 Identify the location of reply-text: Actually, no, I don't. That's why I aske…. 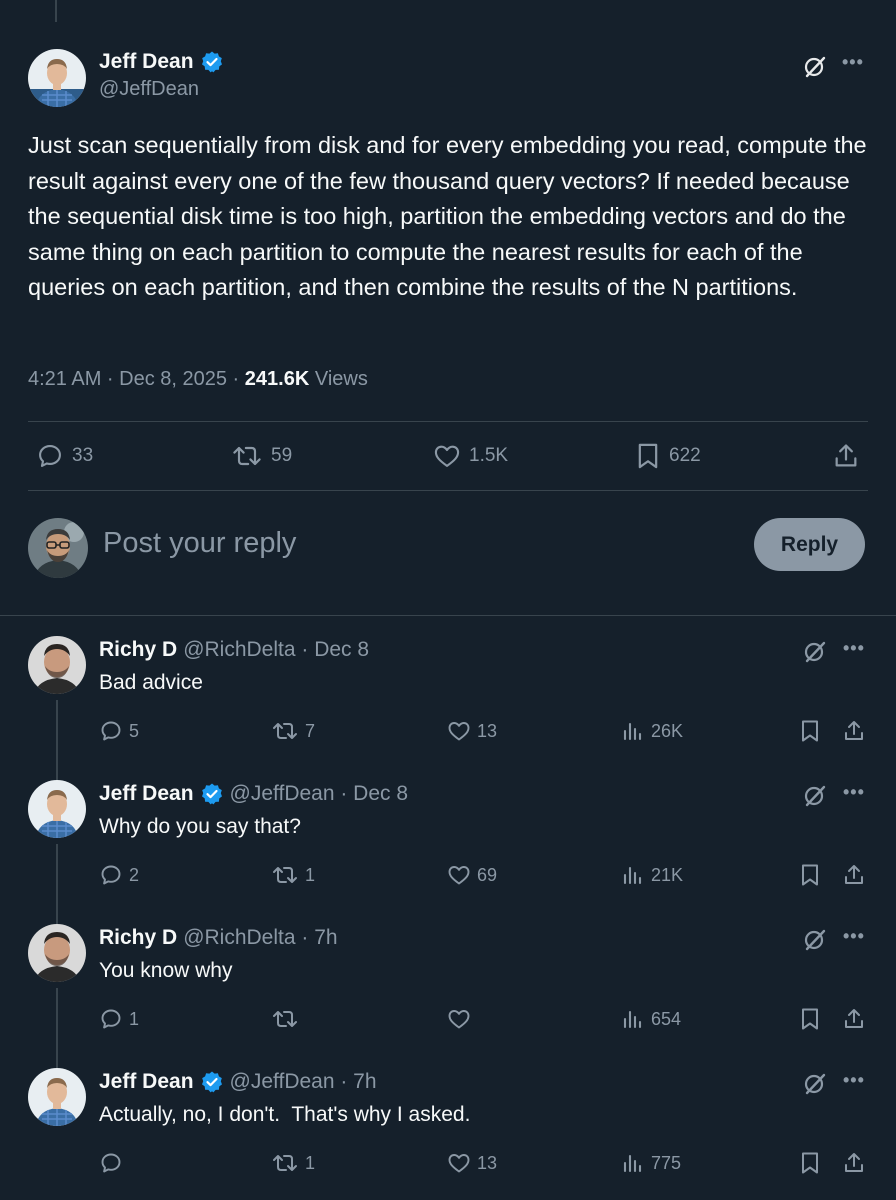
(285, 1114).